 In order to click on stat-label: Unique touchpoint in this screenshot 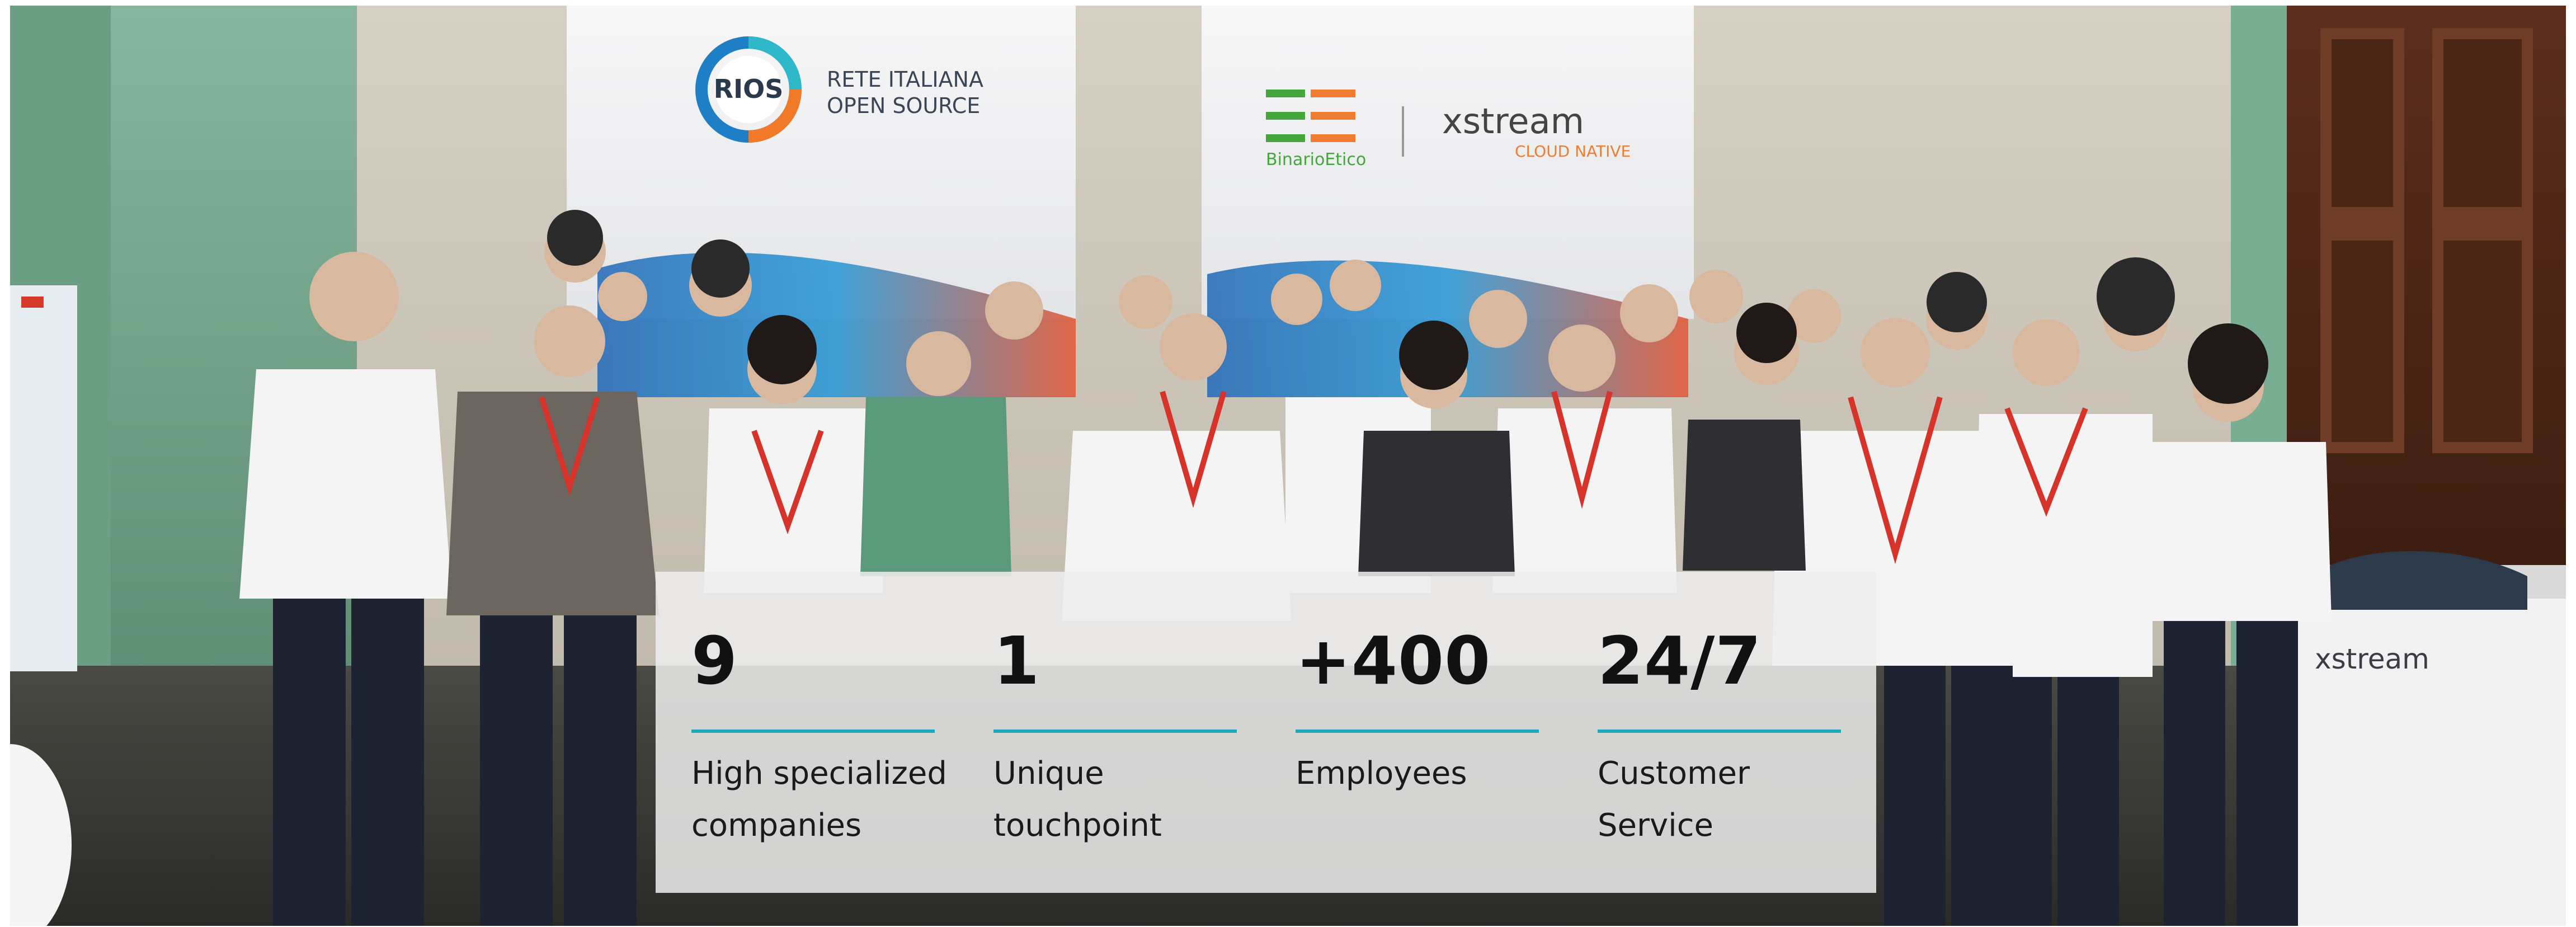, I will do `click(1122, 799)`.